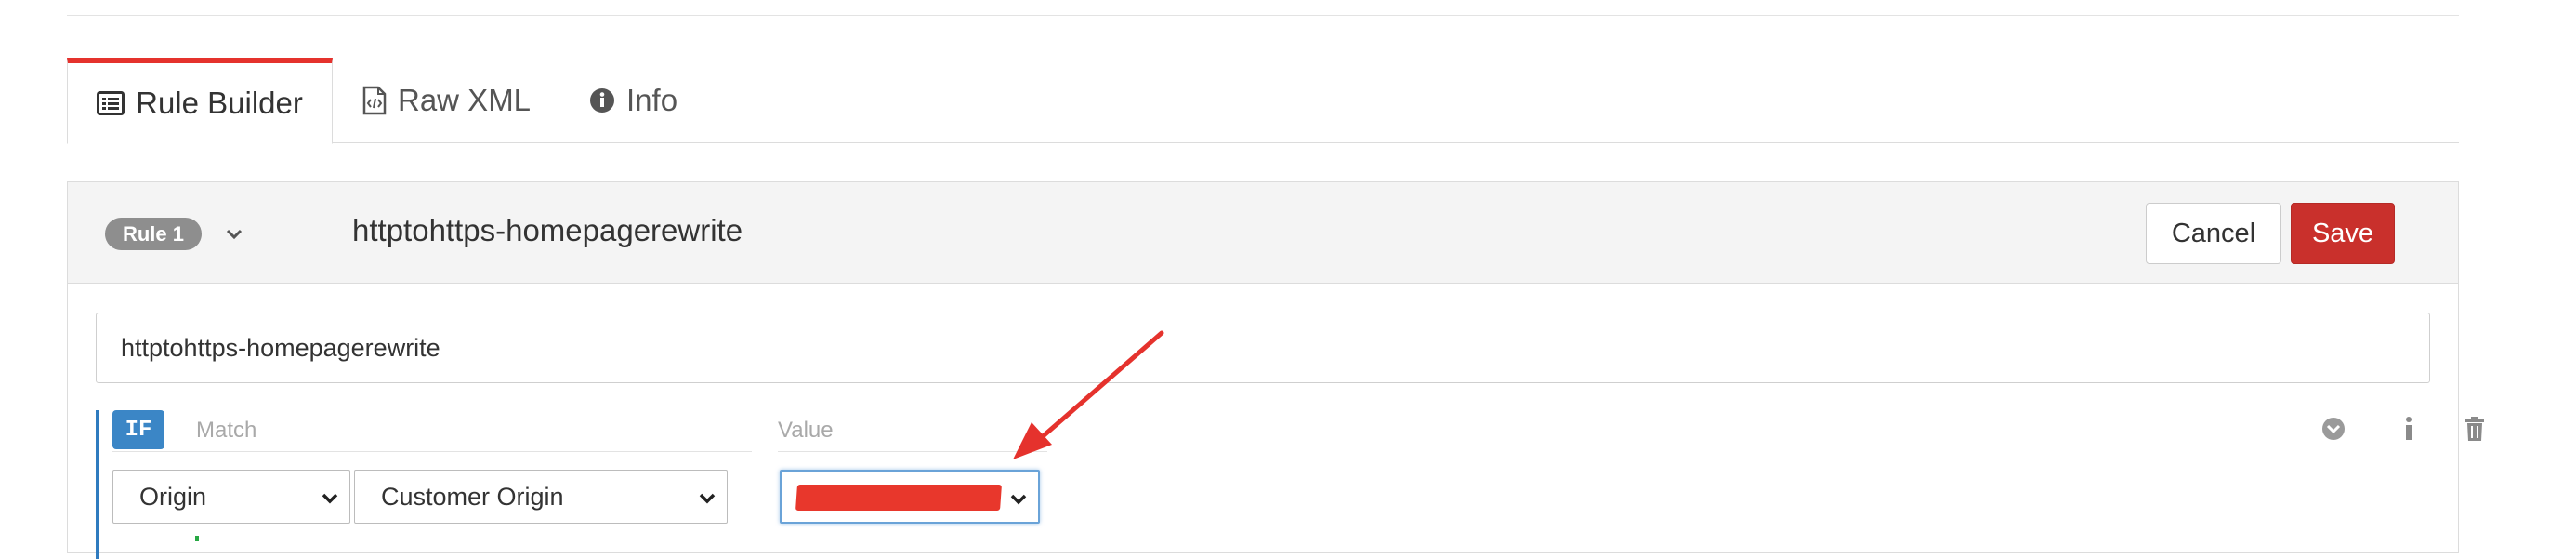  I want to click on rule-badge: Rule 1, so click(153, 234).